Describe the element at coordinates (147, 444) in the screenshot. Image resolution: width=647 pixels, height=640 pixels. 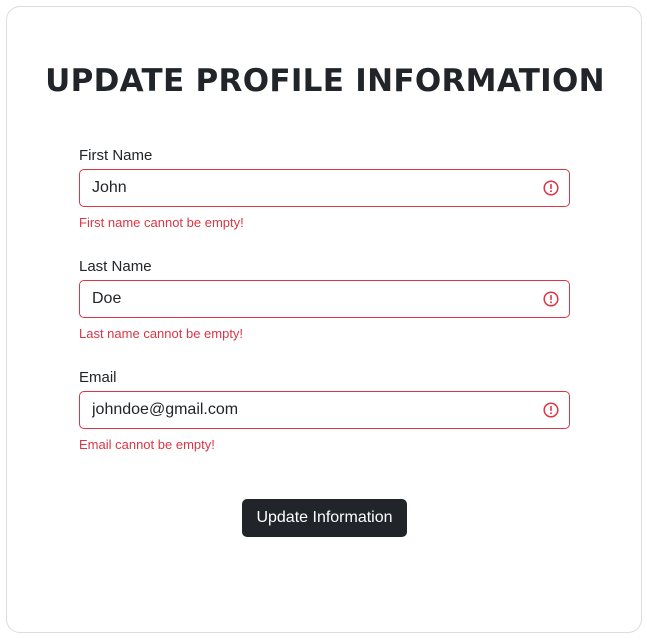
I see `email-error: Email cannot be empty!` at that location.